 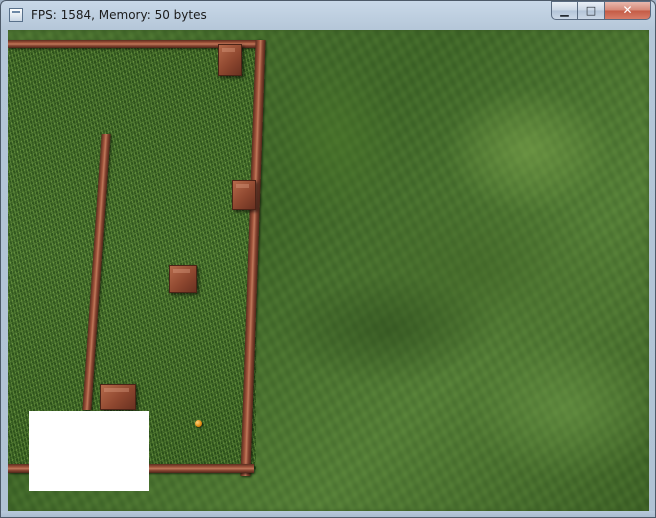 I want to click on player-ball, so click(x=198, y=423).